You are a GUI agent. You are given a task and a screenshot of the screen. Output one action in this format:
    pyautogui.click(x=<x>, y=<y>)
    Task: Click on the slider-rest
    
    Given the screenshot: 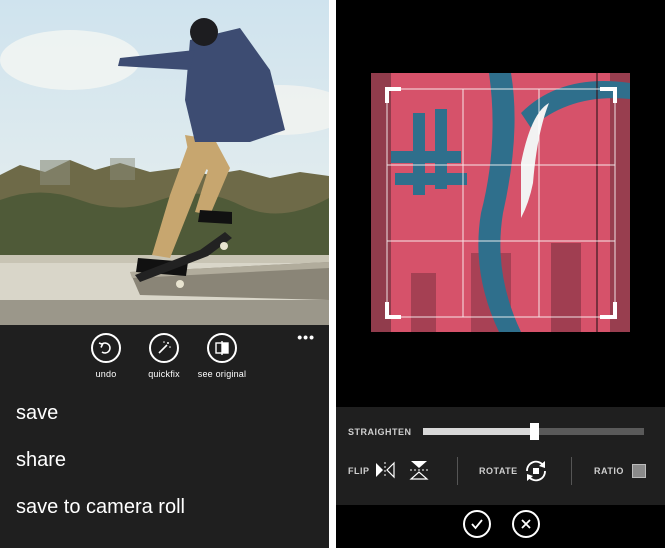 What is the action you would take?
    pyautogui.click(x=588, y=431)
    